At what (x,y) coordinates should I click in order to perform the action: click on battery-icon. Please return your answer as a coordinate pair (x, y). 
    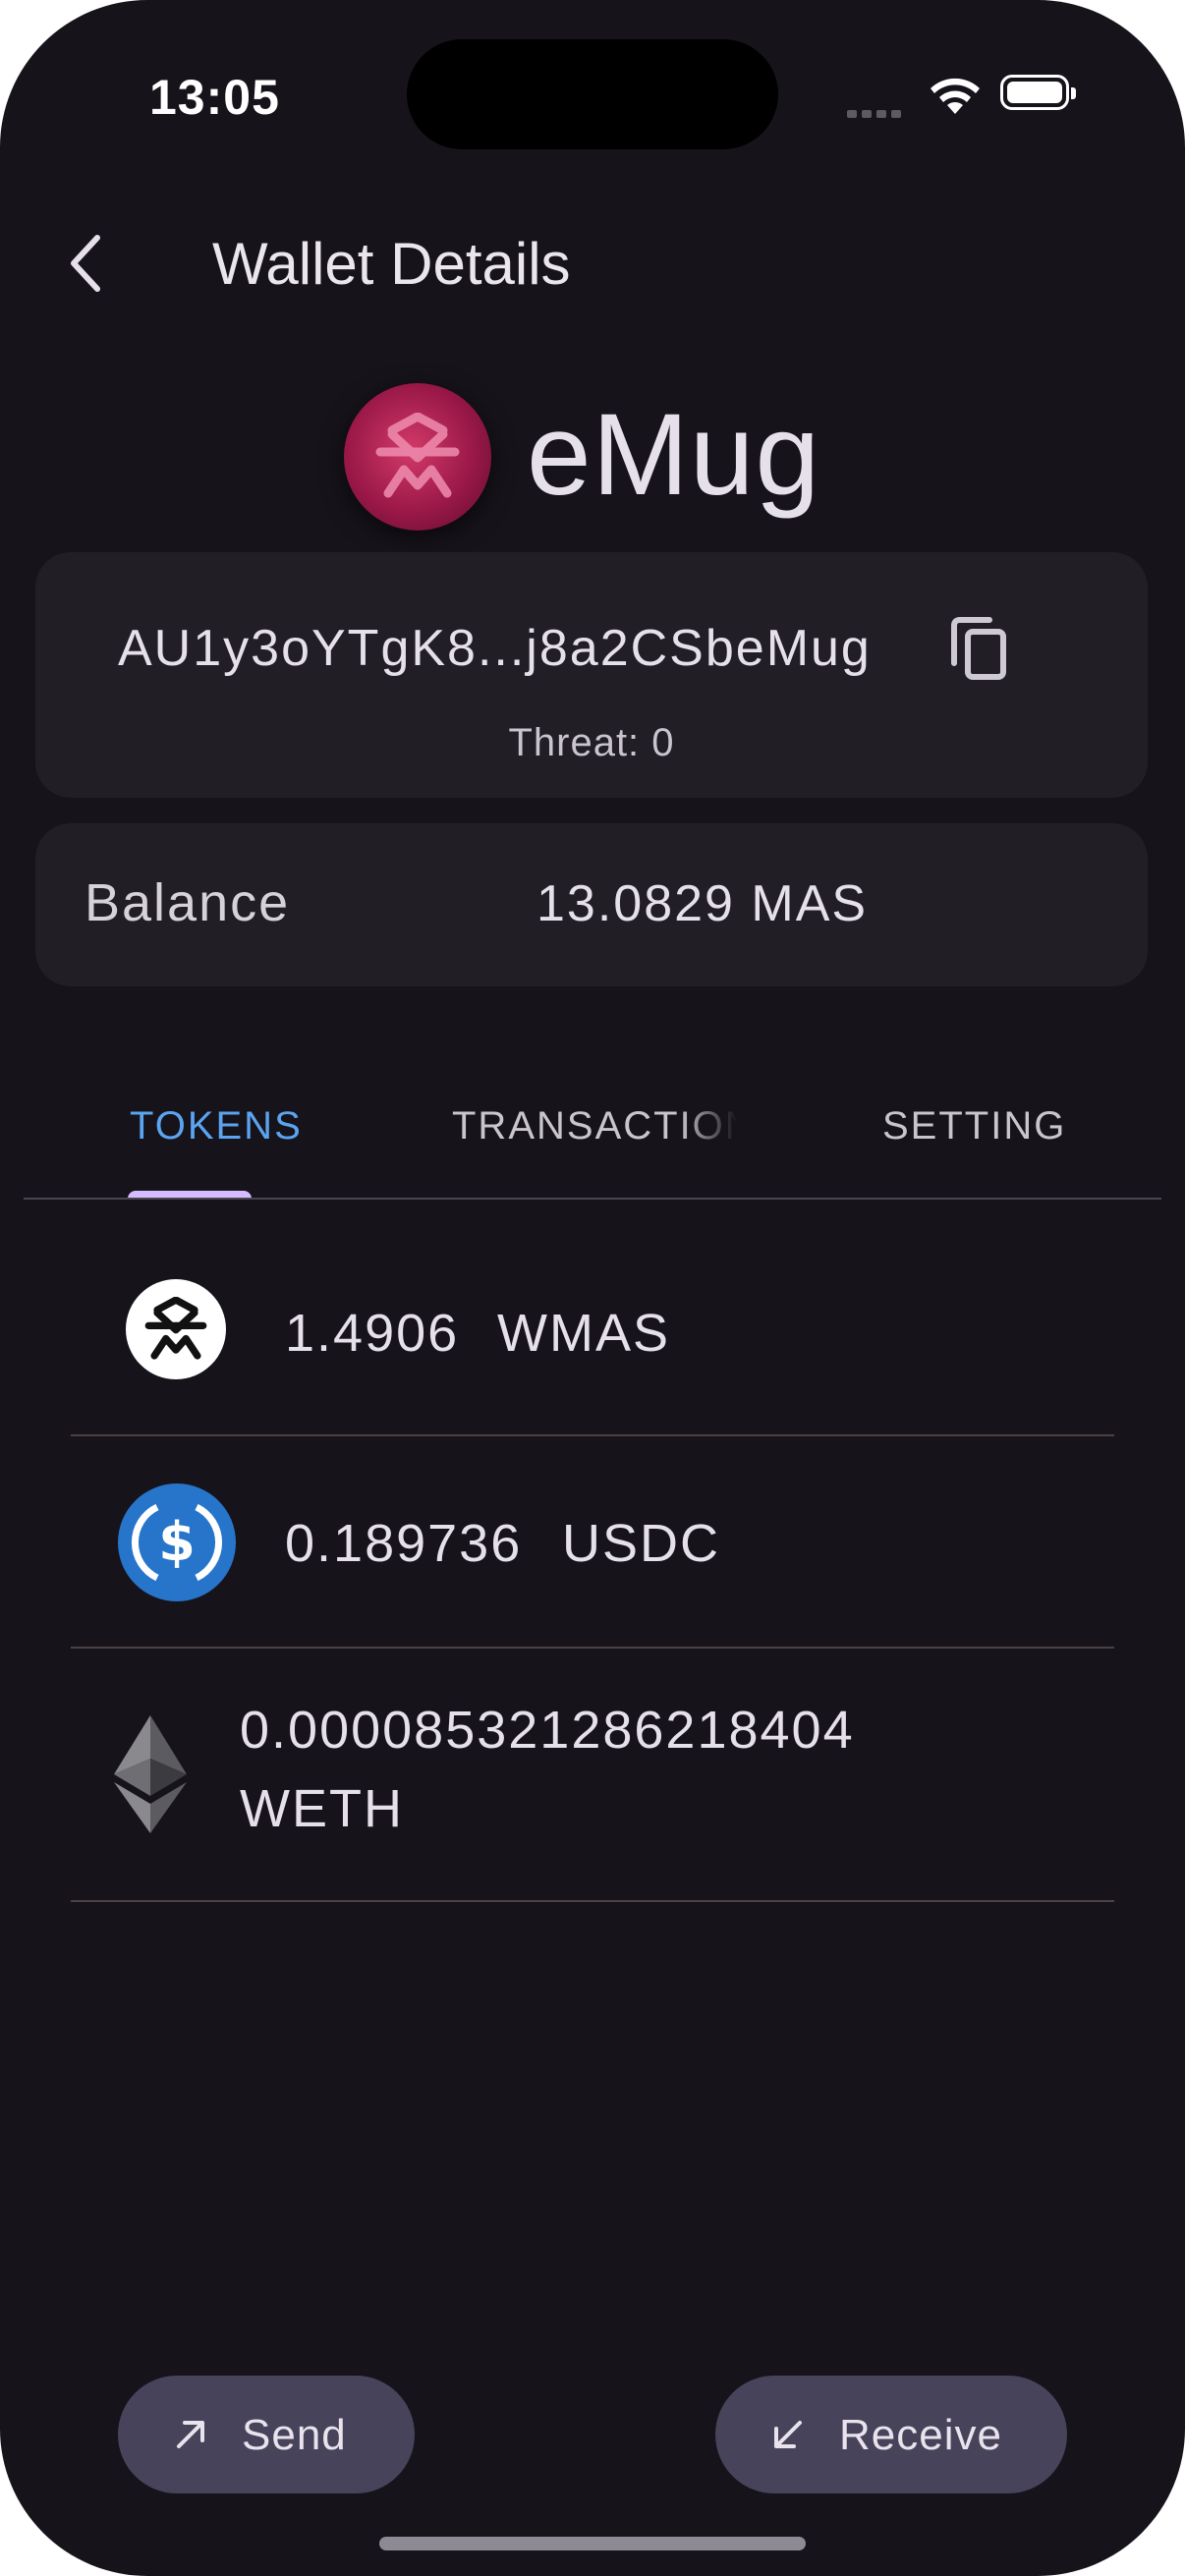
    Looking at the image, I should click on (1038, 92).